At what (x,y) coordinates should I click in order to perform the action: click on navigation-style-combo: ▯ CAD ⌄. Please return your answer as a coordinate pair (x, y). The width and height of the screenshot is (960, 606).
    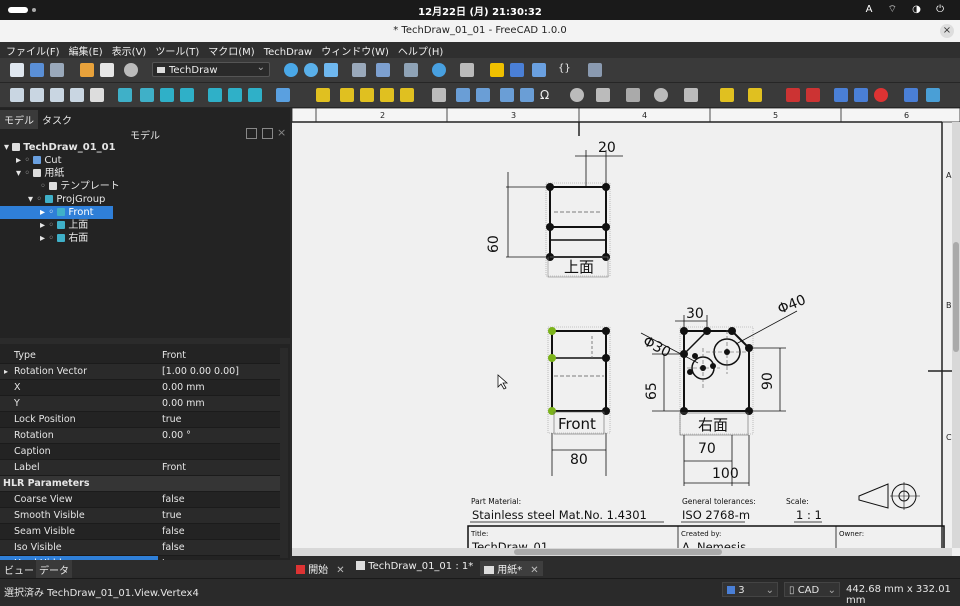
    Looking at the image, I should click on (812, 589).